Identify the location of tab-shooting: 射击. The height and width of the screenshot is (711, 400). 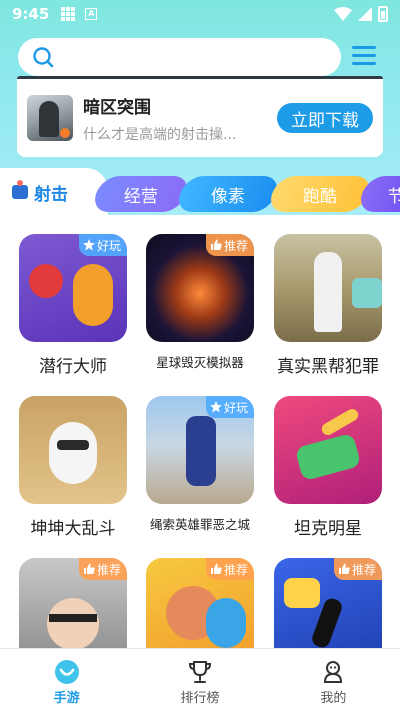
(54, 192).